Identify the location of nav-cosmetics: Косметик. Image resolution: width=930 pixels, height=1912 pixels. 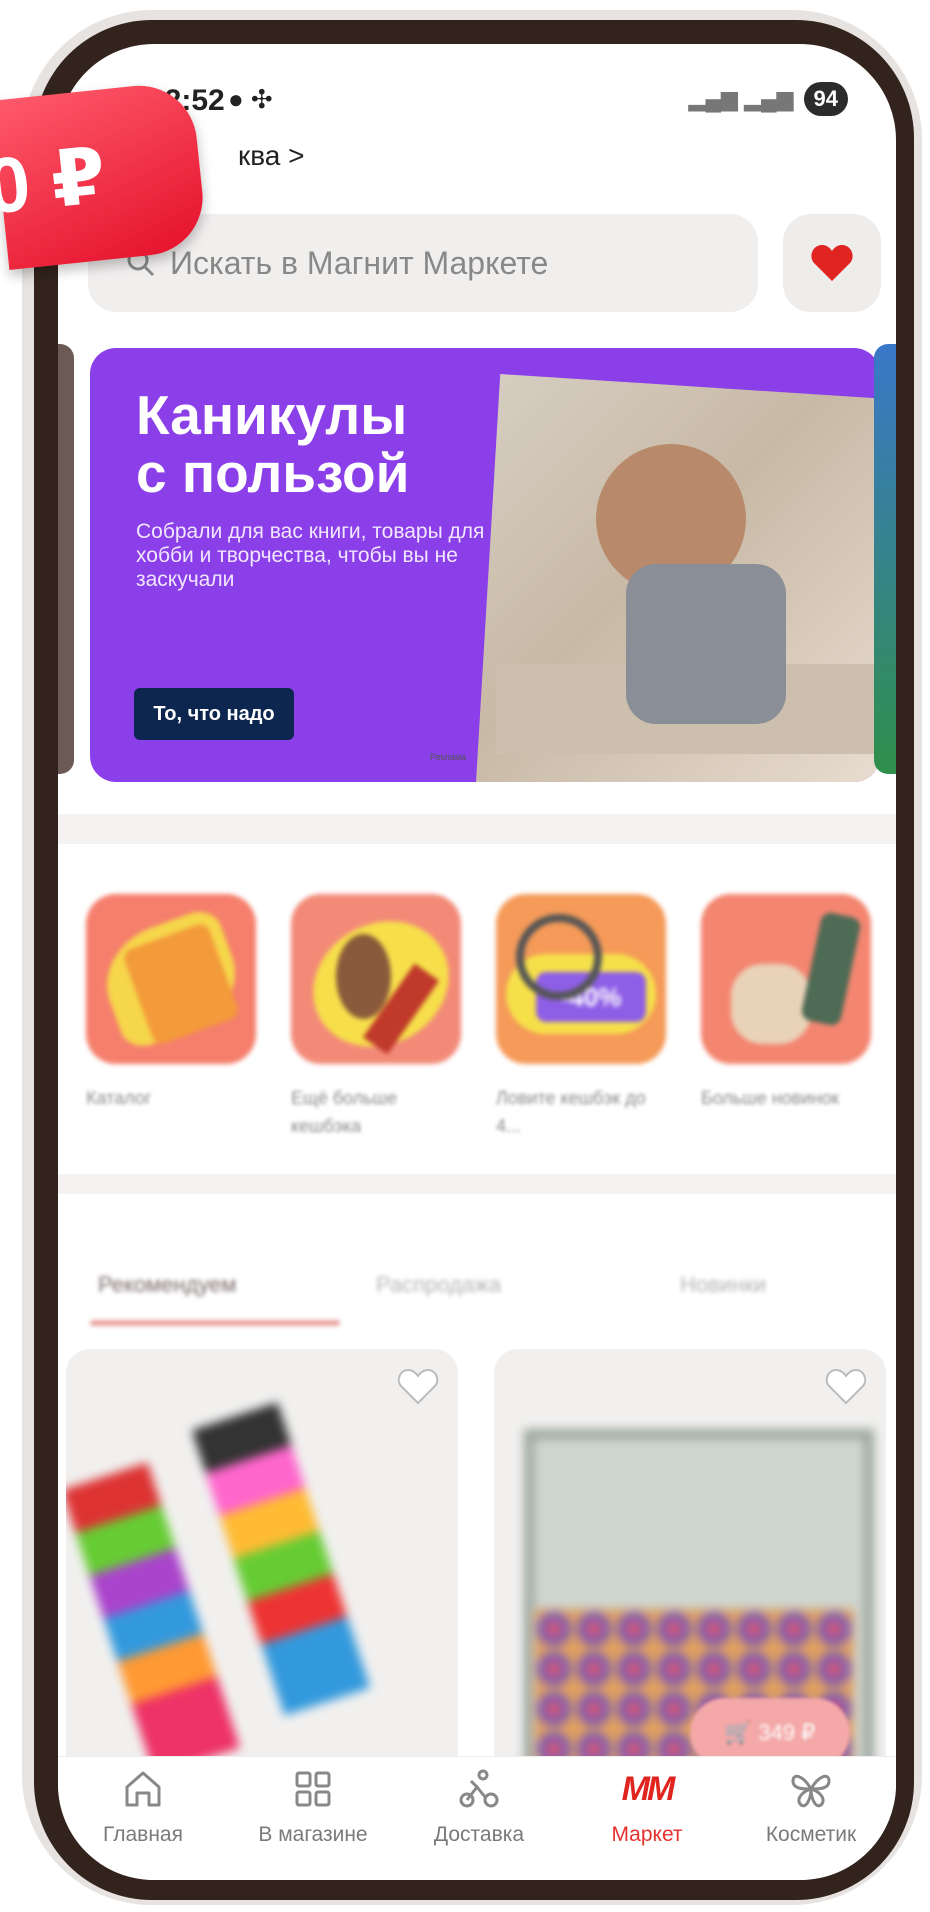
(811, 1807).